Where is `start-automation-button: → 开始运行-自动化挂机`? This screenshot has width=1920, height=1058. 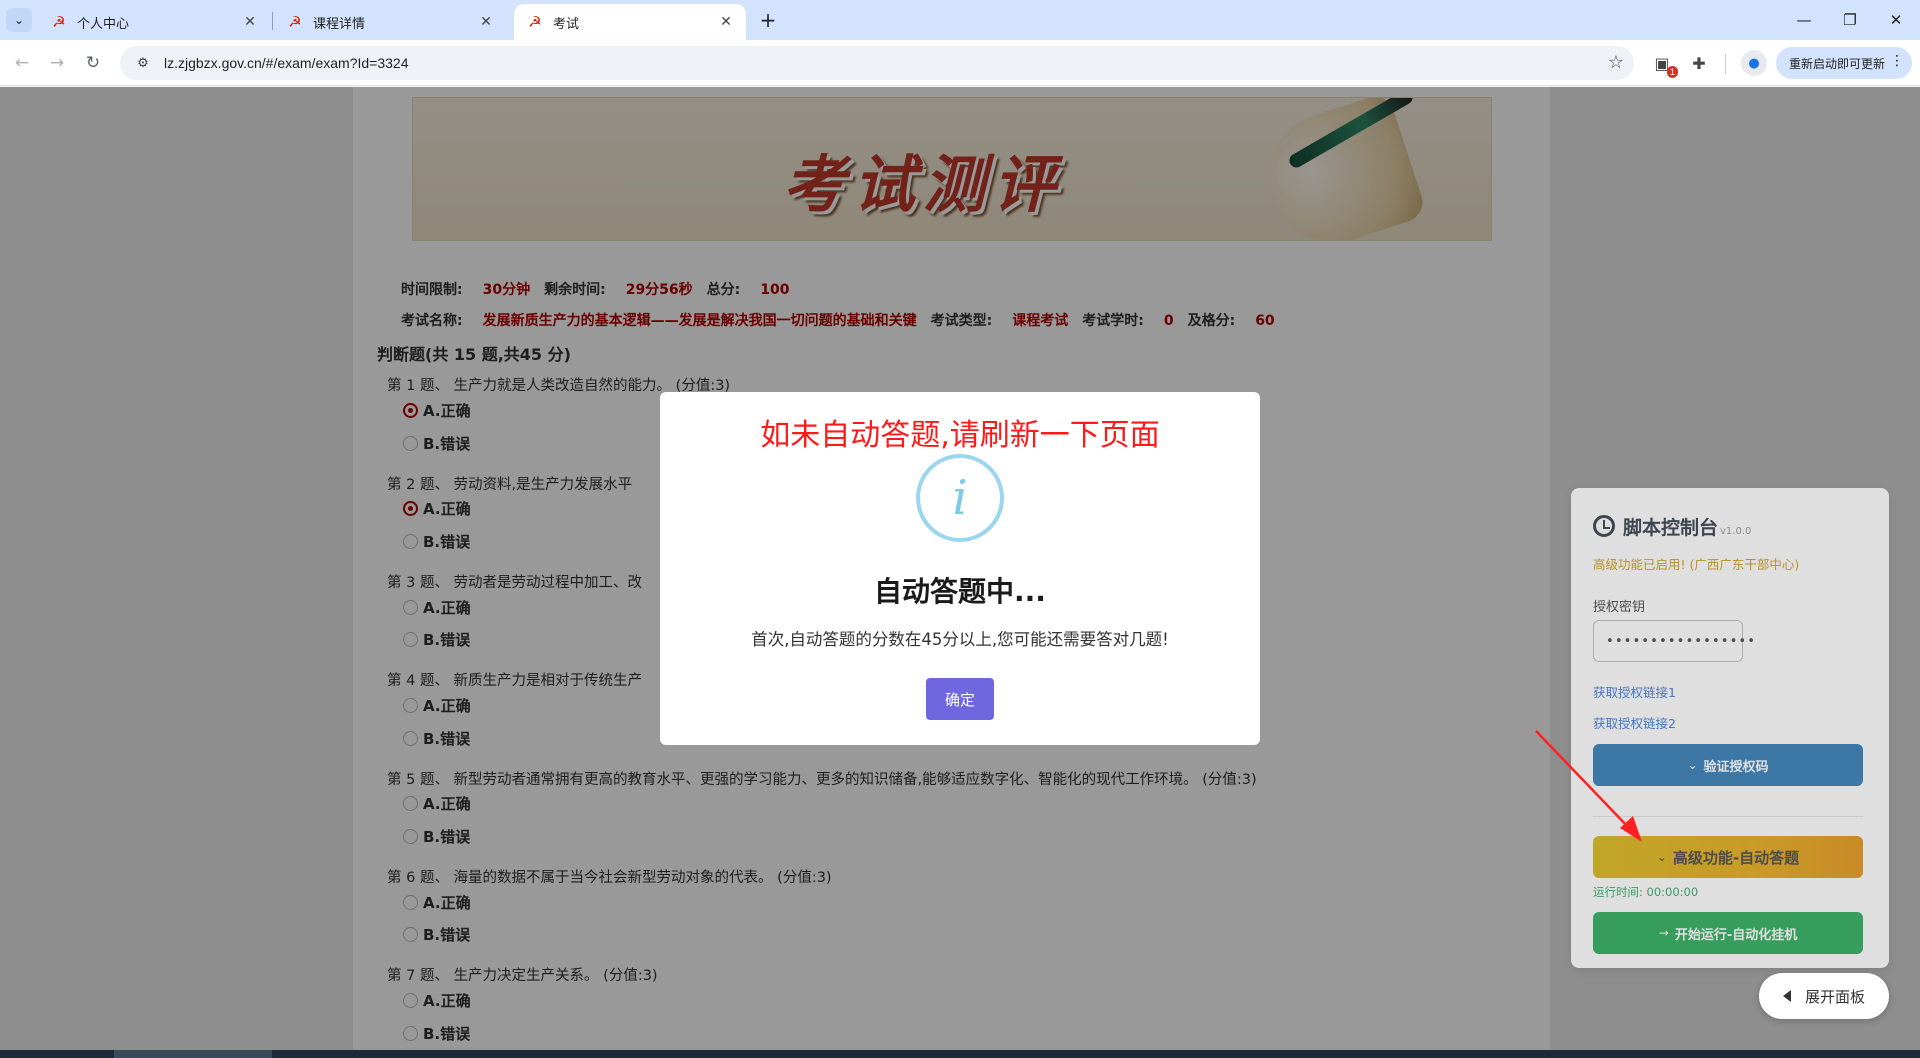
start-automation-button: → 开始运行-自动化挂机 is located at coordinates (1728, 933).